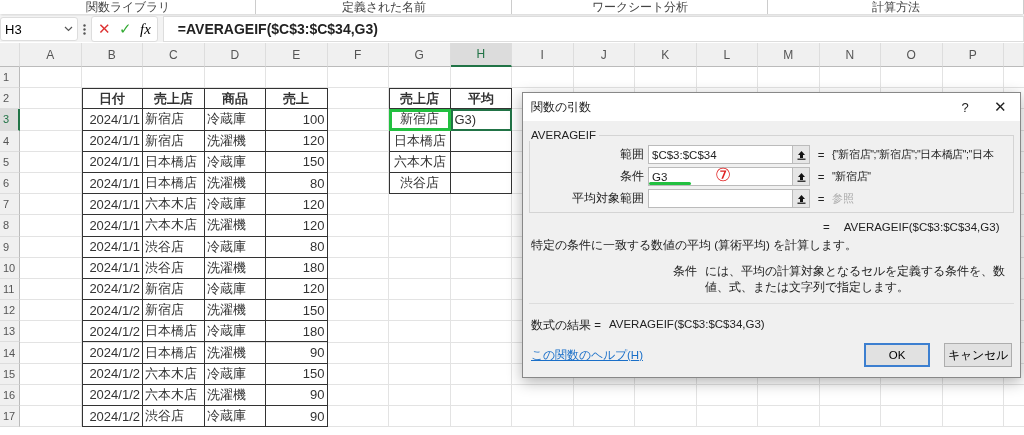  I want to click on cancel-button: キャンセル, so click(978, 355).